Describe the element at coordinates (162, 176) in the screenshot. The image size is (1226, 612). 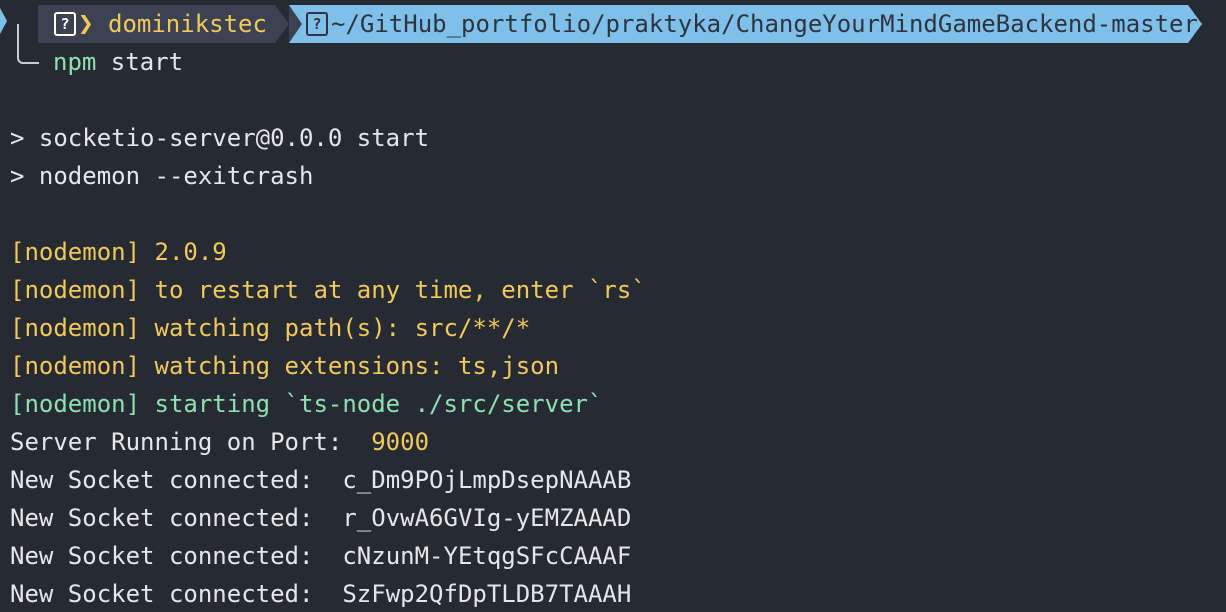
I see `npm-script-command-line: > nodemon --exitcrash` at that location.